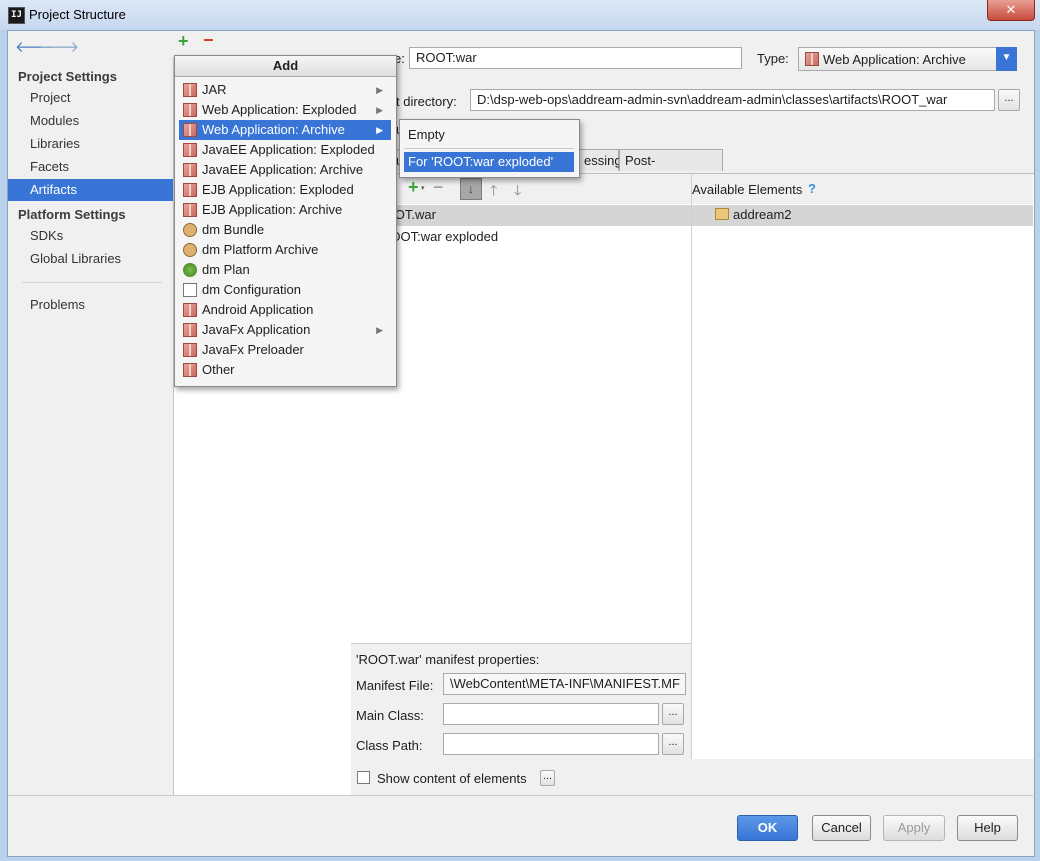 The height and width of the screenshot is (861, 1040). I want to click on type-select: Web Application: Archive, so click(907, 59).